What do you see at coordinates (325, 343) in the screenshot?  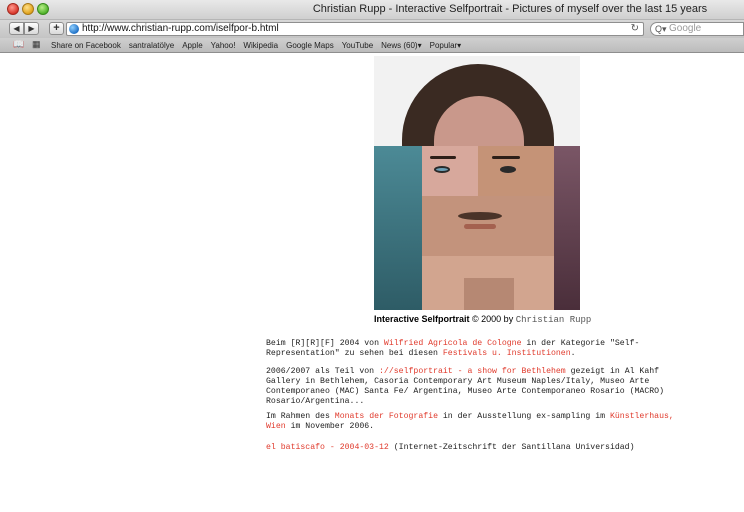 I see `text: Beim [R][R][F] 2004 von` at bounding box center [325, 343].